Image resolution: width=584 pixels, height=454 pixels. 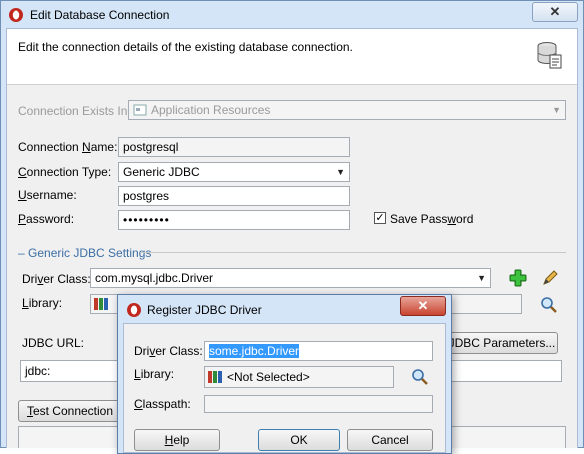 What do you see at coordinates (168, 351) in the screenshot?
I see `dialog-driver-class-label: Driver Class:` at bounding box center [168, 351].